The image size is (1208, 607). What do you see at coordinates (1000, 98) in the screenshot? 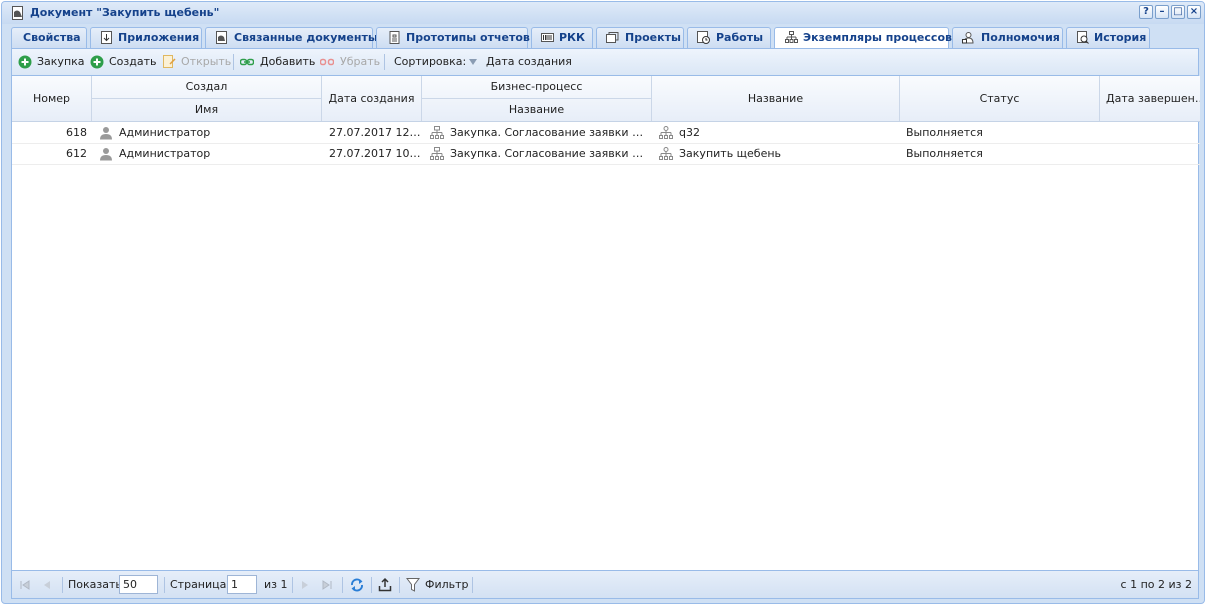
I see `col-status: Статус` at bounding box center [1000, 98].